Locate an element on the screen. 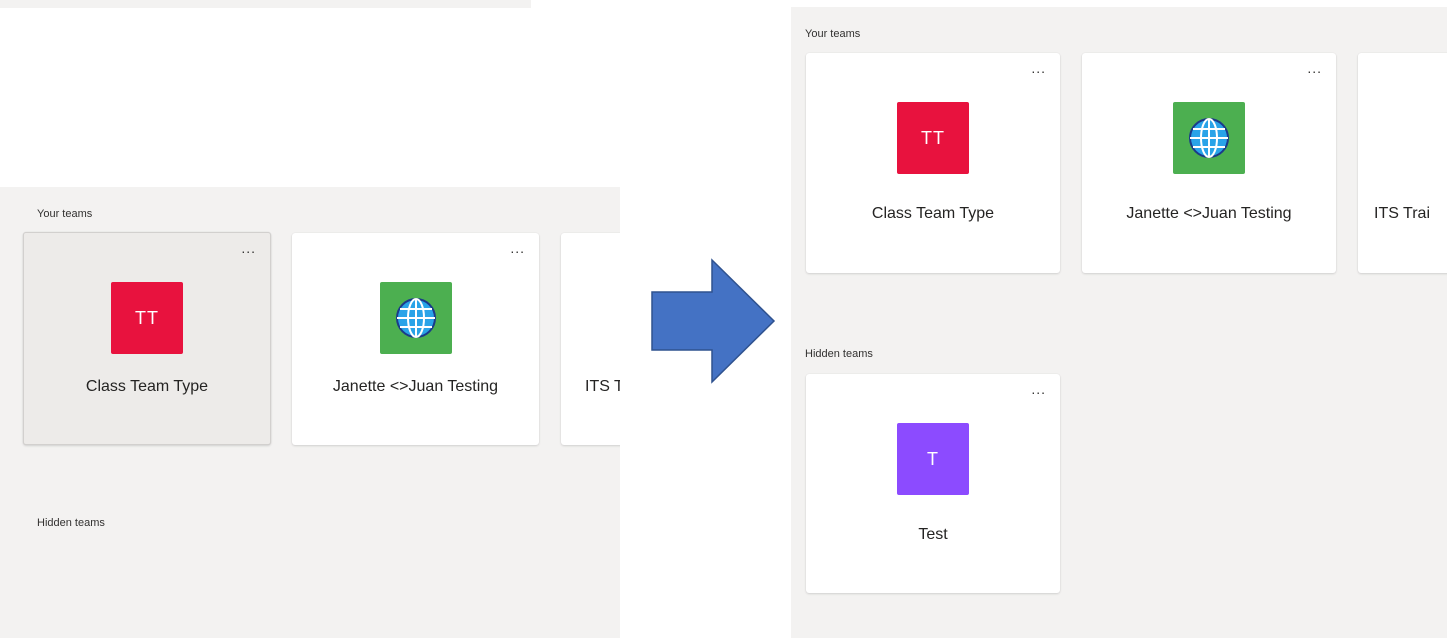 The image size is (1447, 638). team-avatar-t: T is located at coordinates (933, 459).